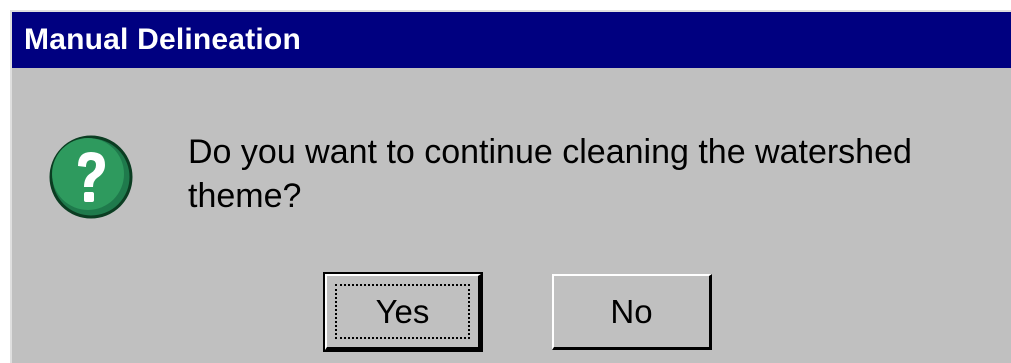 This screenshot has width=1011, height=363. I want to click on no-button: No, so click(632, 312).